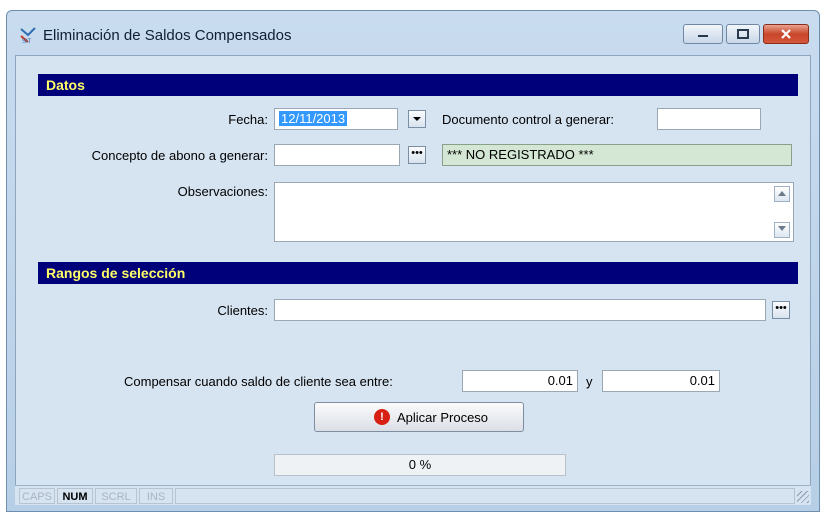 This screenshot has width=826, height=516. What do you see at coordinates (709, 119) in the screenshot?
I see `documento-field` at bounding box center [709, 119].